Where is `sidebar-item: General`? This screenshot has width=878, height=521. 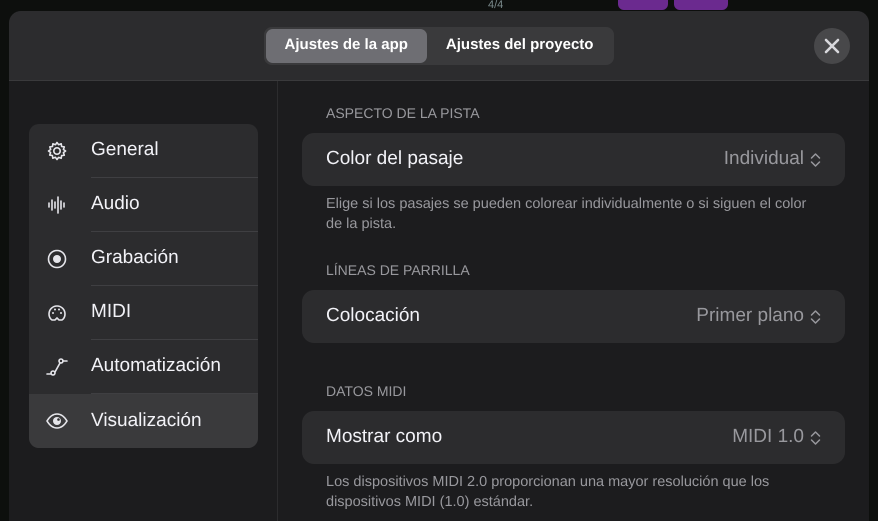 sidebar-item: General is located at coordinates (143, 151).